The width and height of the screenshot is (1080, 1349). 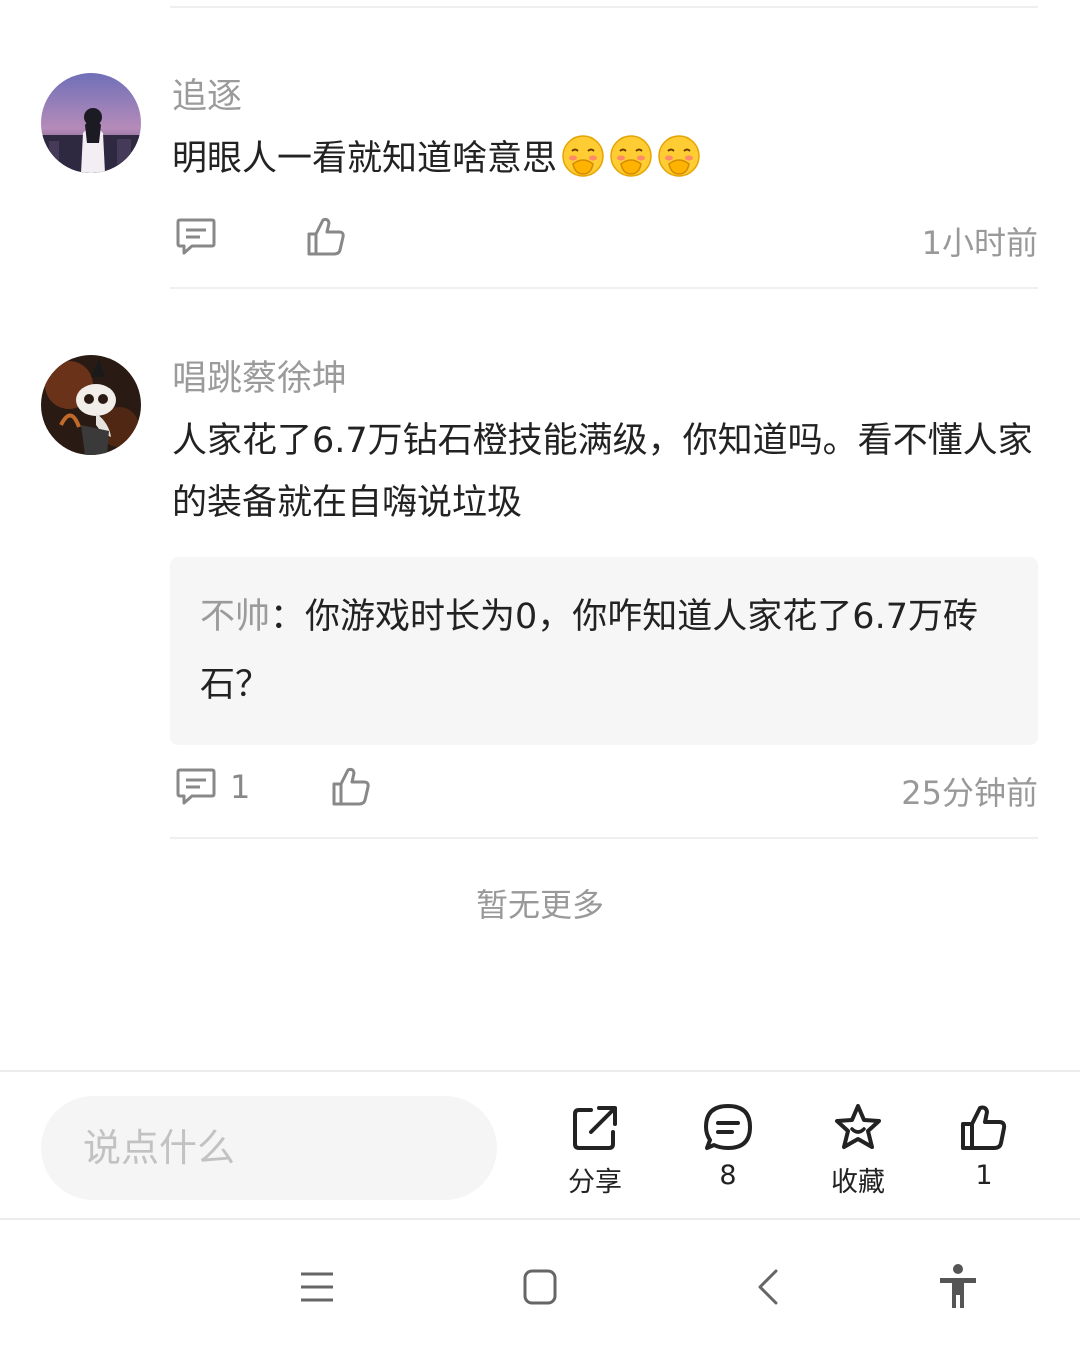 What do you see at coordinates (595, 1128) in the screenshot?
I see `share-icon` at bounding box center [595, 1128].